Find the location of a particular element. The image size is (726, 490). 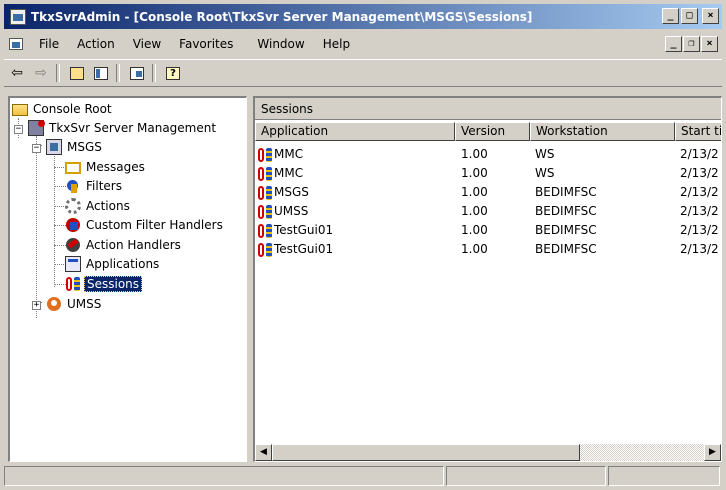

menu-view: View is located at coordinates (147, 44).